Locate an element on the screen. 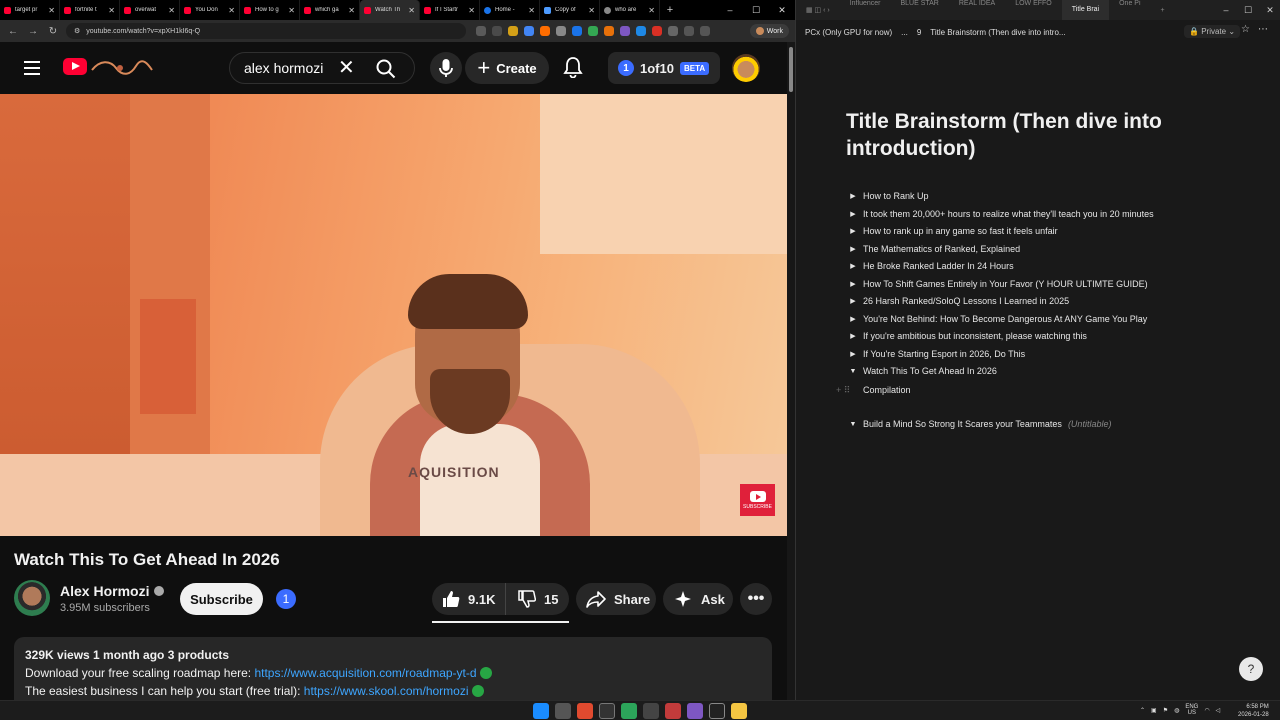 The image size is (1280, 720). chrome-profile-icon is located at coordinates (629, 711).